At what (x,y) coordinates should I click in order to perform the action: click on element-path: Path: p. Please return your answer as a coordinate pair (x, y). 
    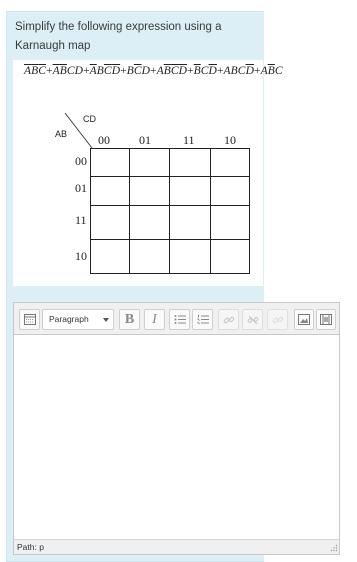
    Looking at the image, I should click on (30, 547).